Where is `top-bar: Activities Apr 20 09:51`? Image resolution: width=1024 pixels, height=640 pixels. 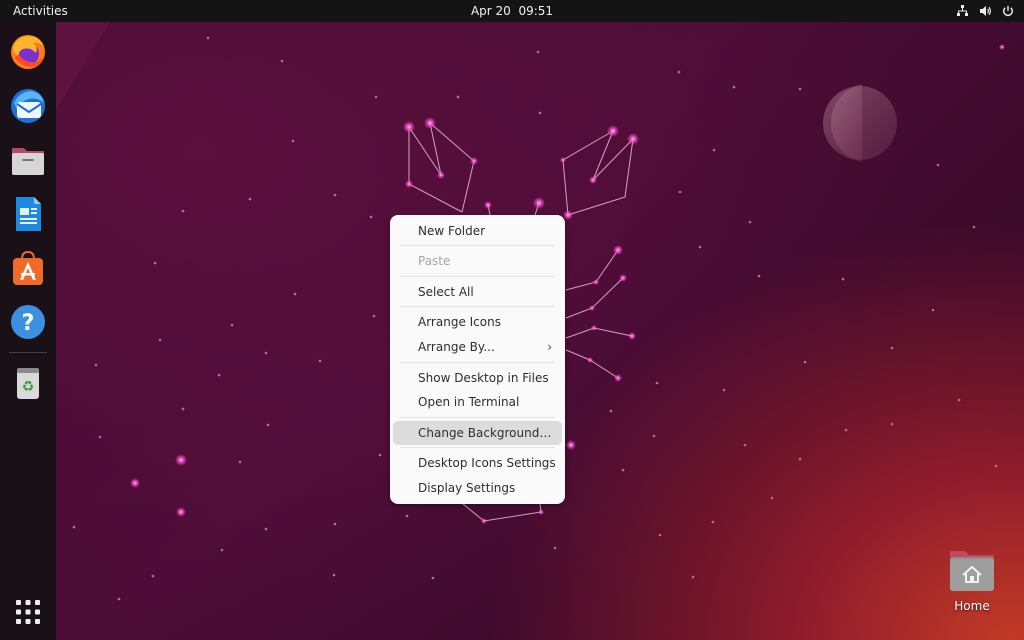 top-bar: Activities Apr 20 09:51 is located at coordinates (512, 11).